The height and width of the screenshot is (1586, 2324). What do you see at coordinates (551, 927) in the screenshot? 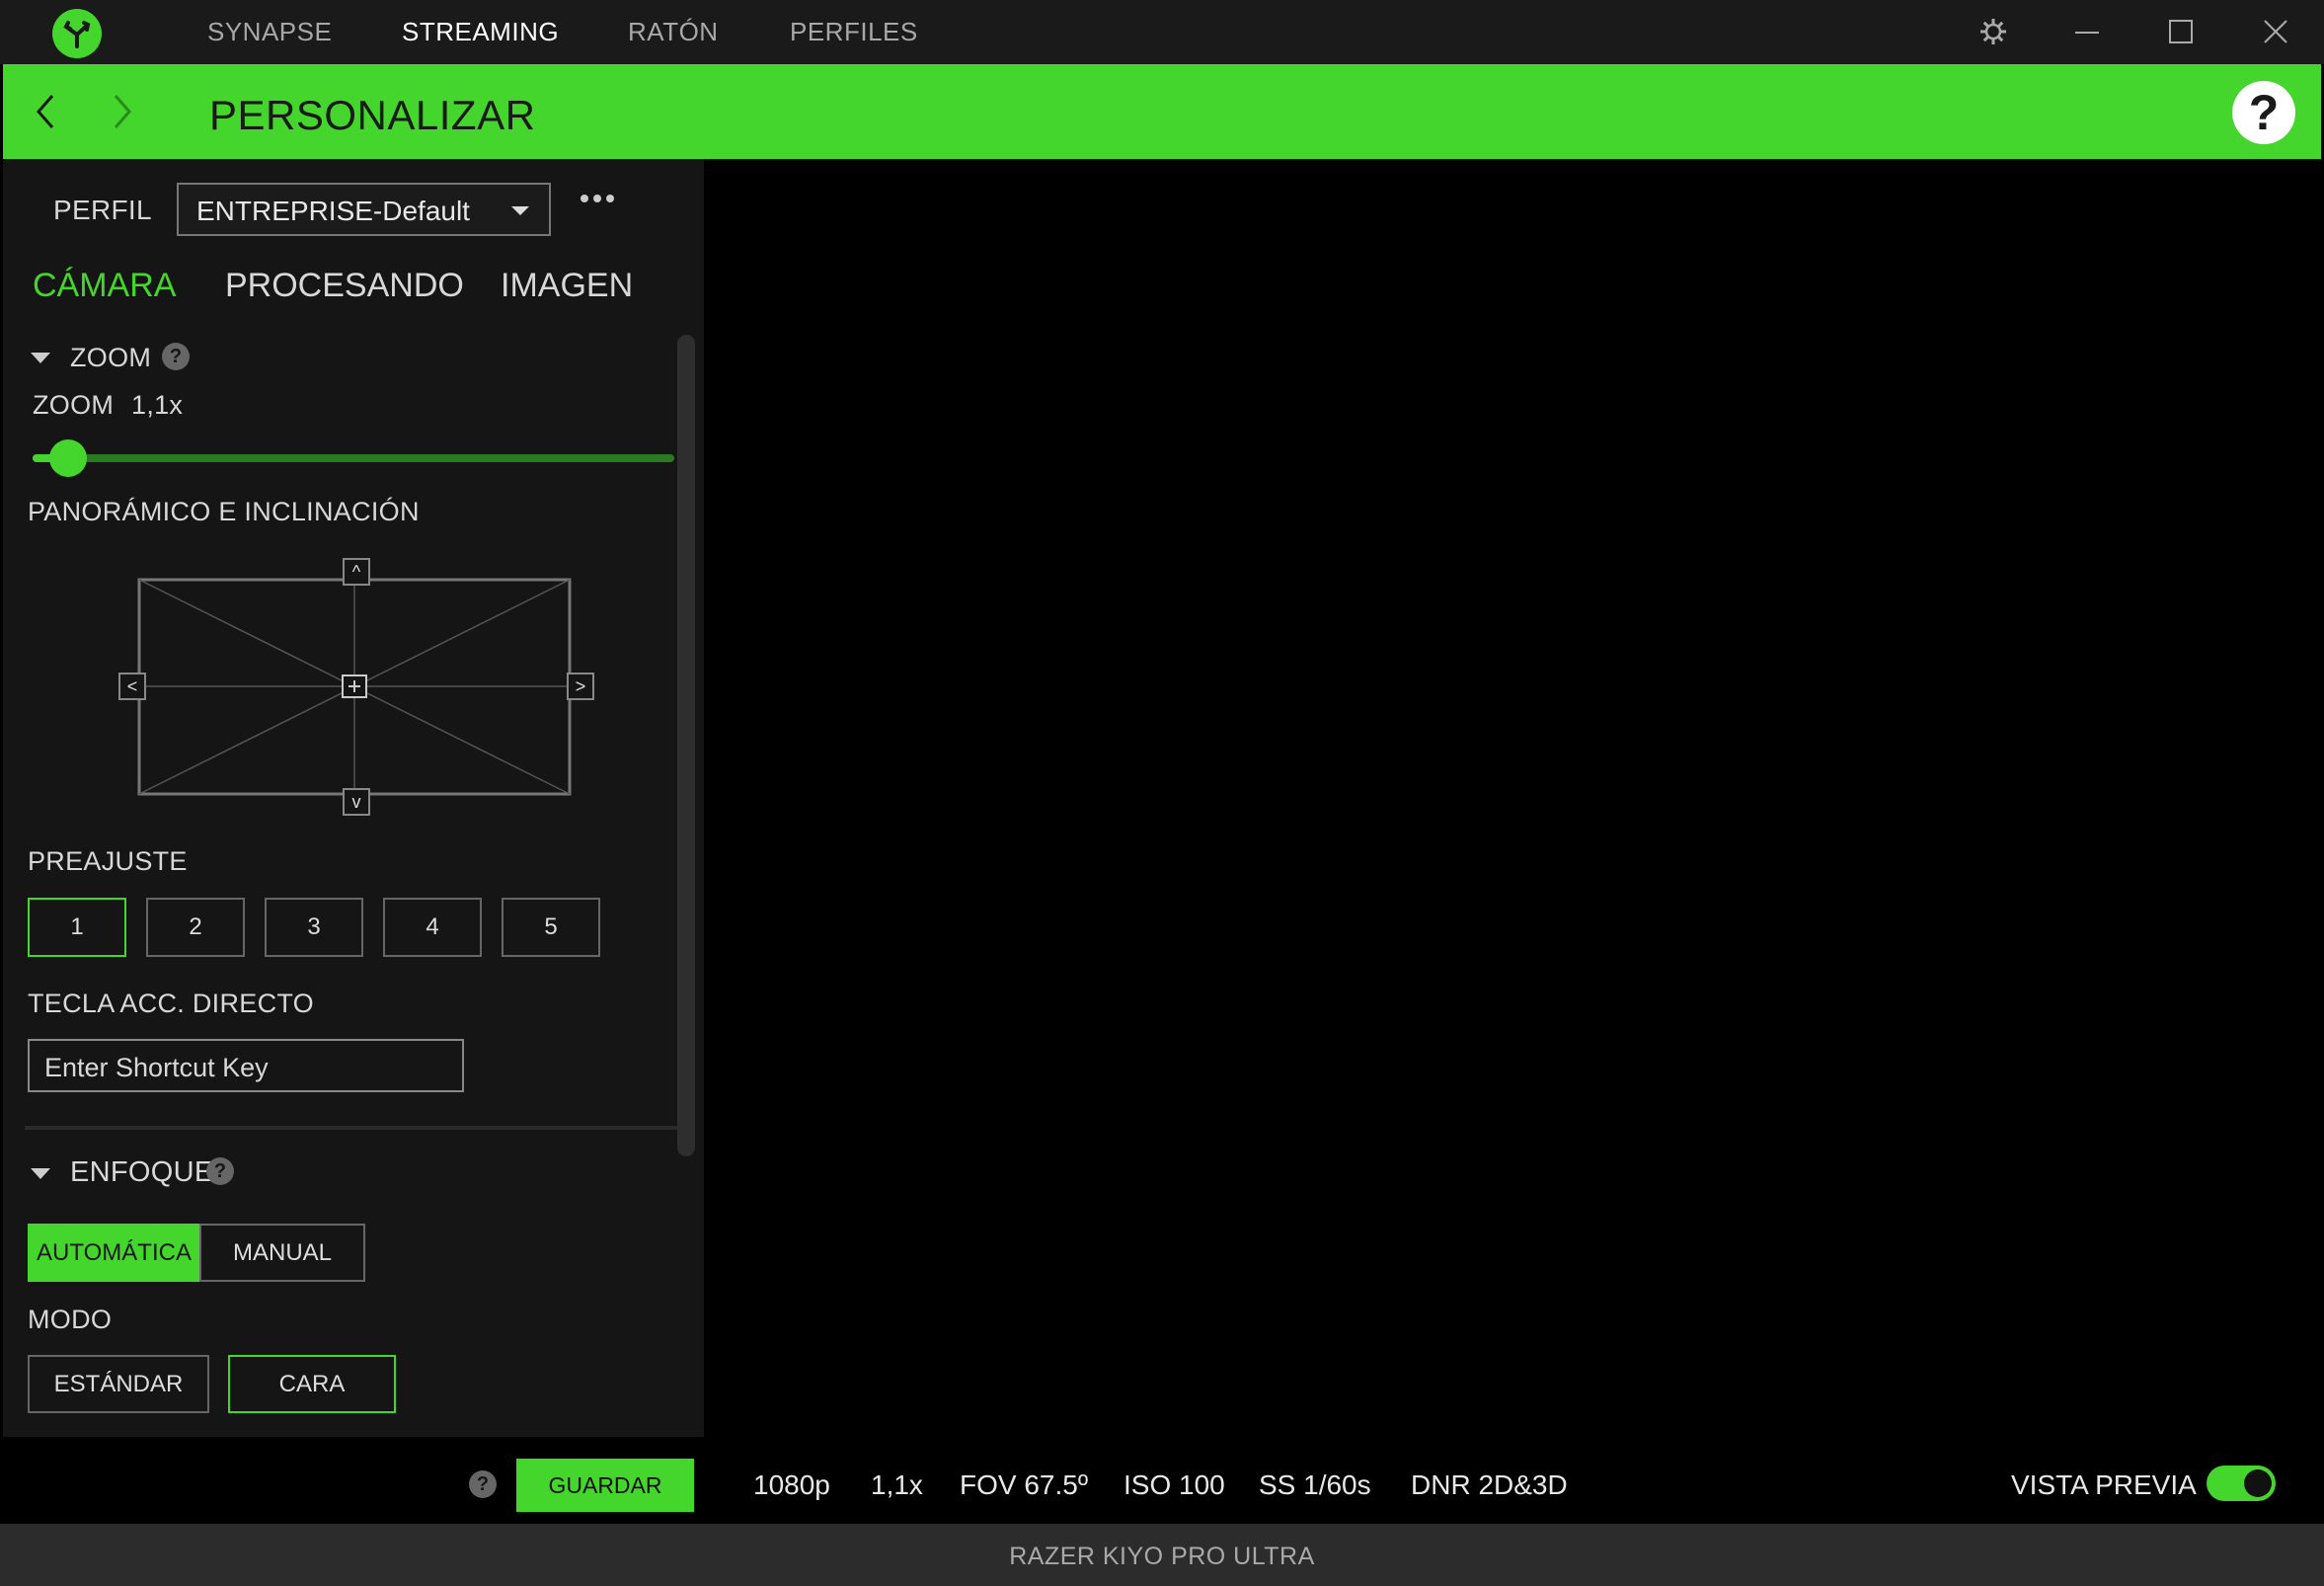
I see `preset-button-5: 5` at bounding box center [551, 927].